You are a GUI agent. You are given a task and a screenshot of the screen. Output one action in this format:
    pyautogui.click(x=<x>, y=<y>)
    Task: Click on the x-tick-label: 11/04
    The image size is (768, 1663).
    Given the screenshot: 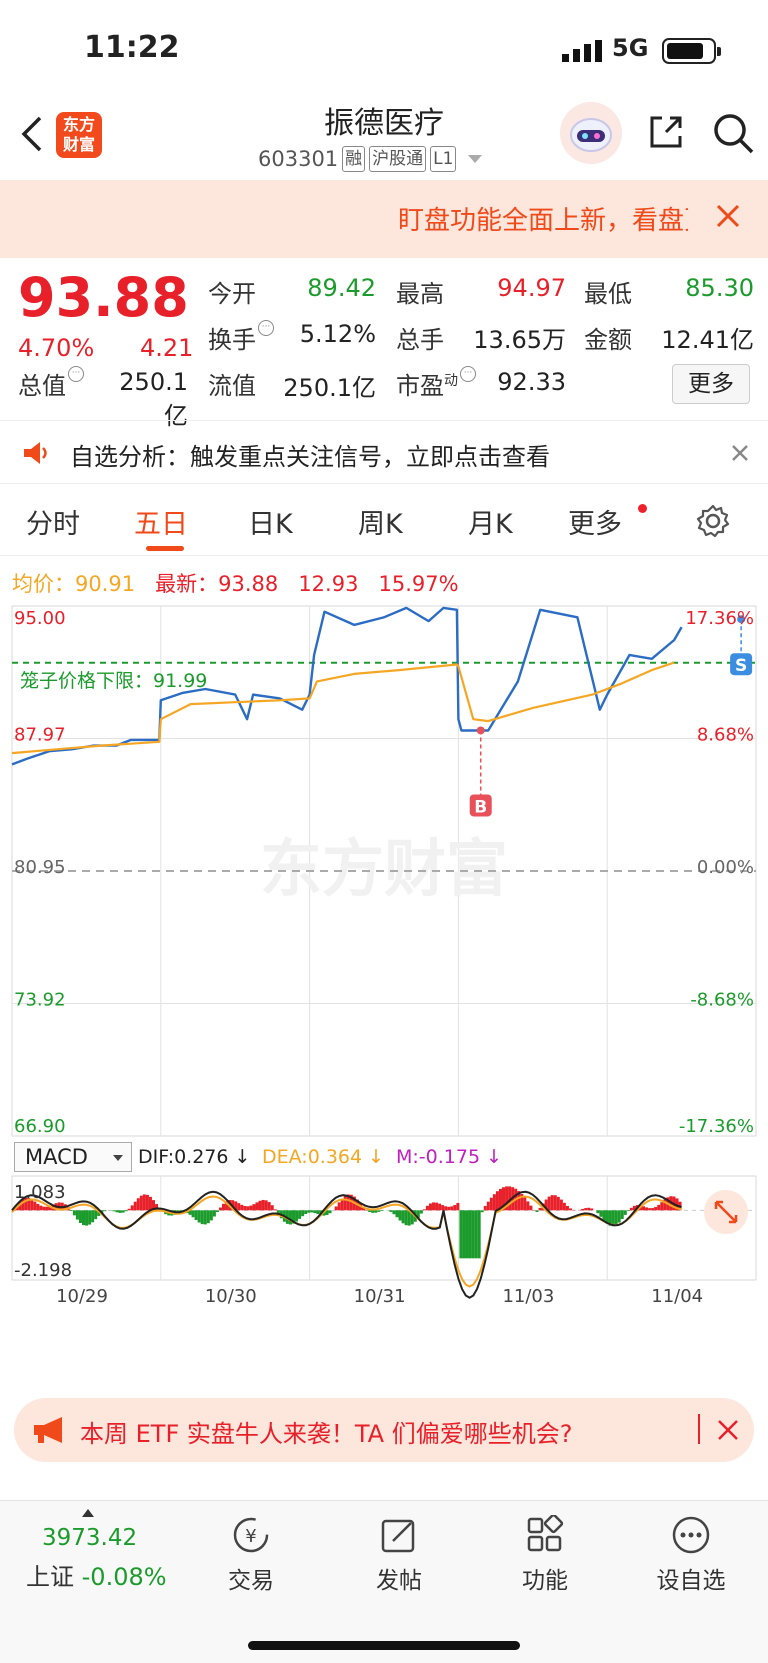 What is the action you would take?
    pyautogui.click(x=677, y=1296)
    